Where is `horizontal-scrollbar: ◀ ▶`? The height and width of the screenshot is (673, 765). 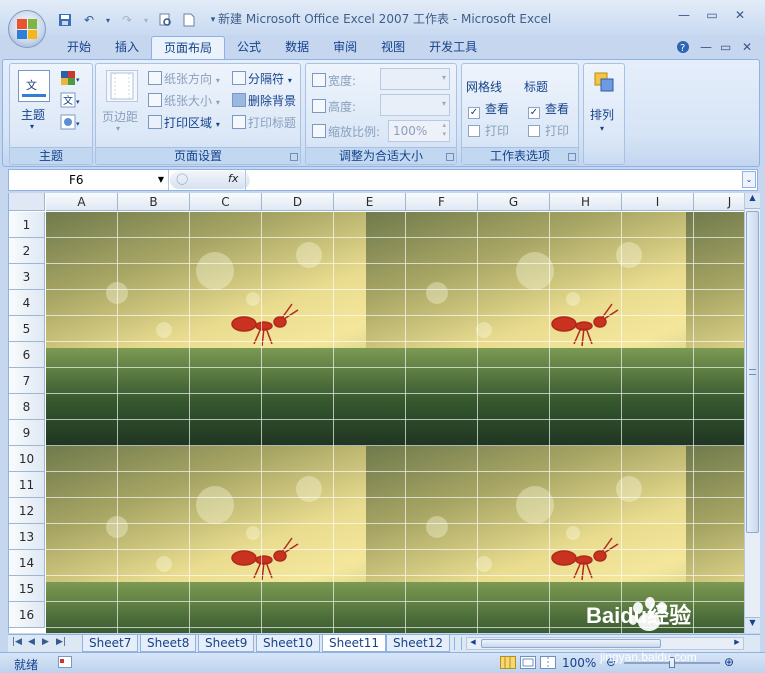
horizontal-scrollbar: ◀ ▶ is located at coordinates (605, 643).